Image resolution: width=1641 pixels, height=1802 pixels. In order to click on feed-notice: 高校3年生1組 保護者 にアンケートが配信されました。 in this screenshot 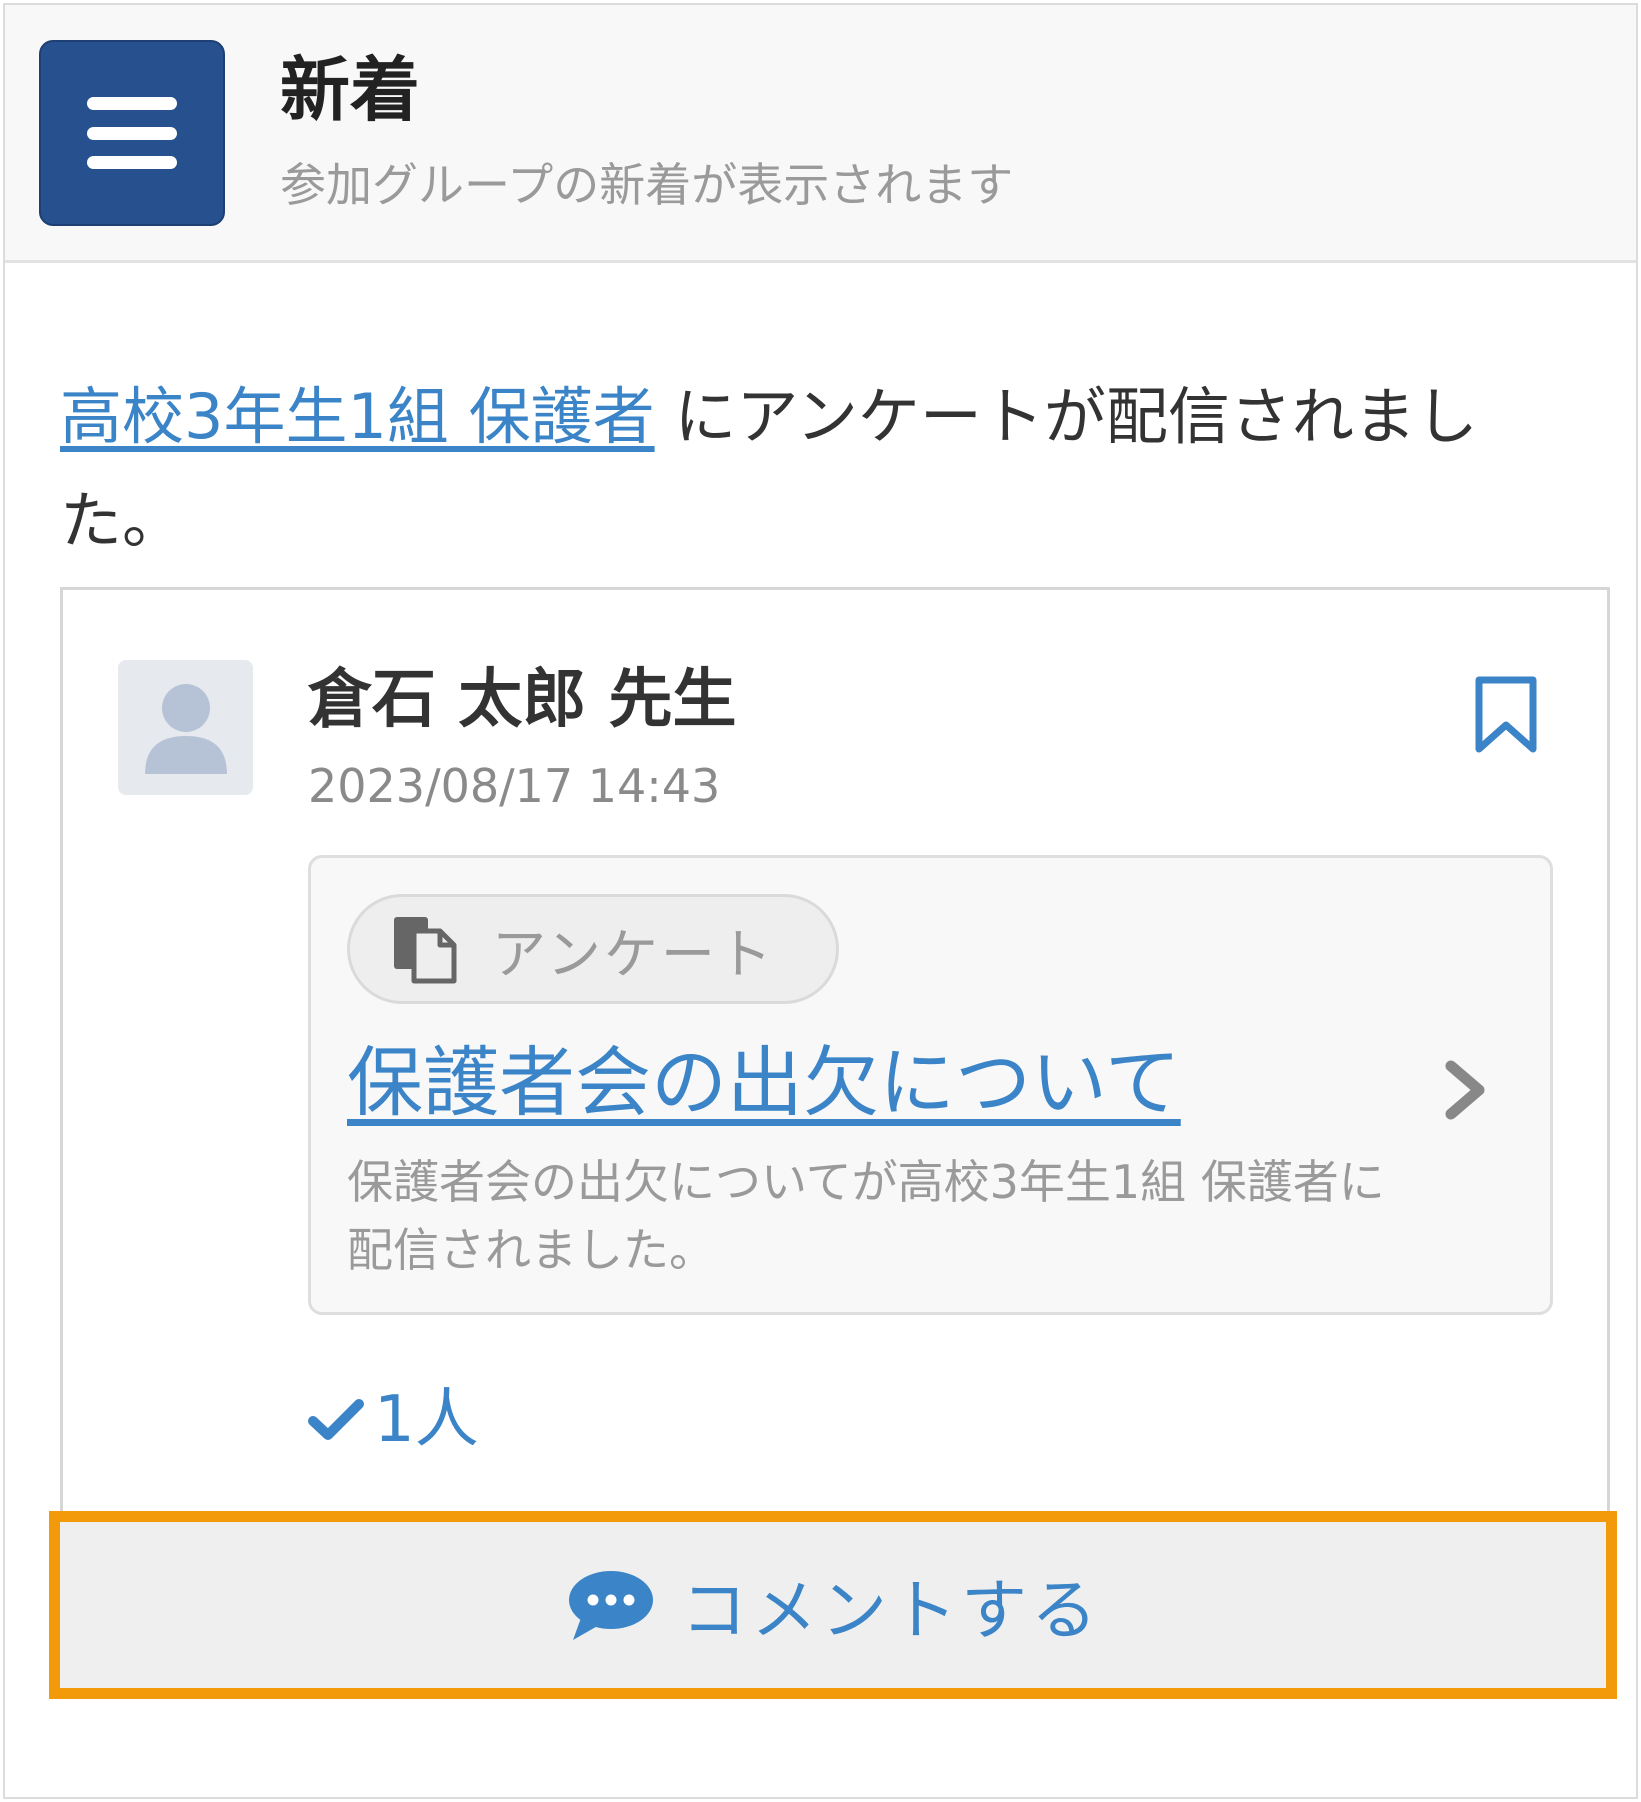, I will do `click(830, 469)`.